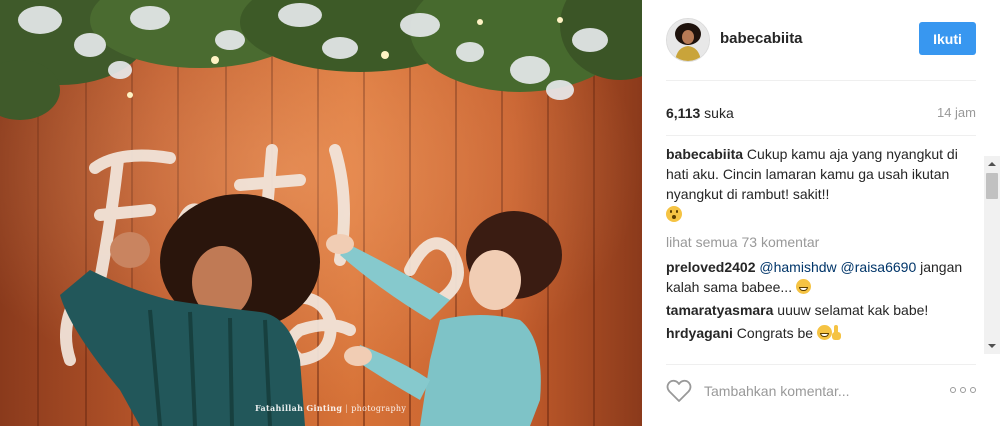  What do you see at coordinates (683, 113) in the screenshot?
I see `likes-number: 6,113` at bounding box center [683, 113].